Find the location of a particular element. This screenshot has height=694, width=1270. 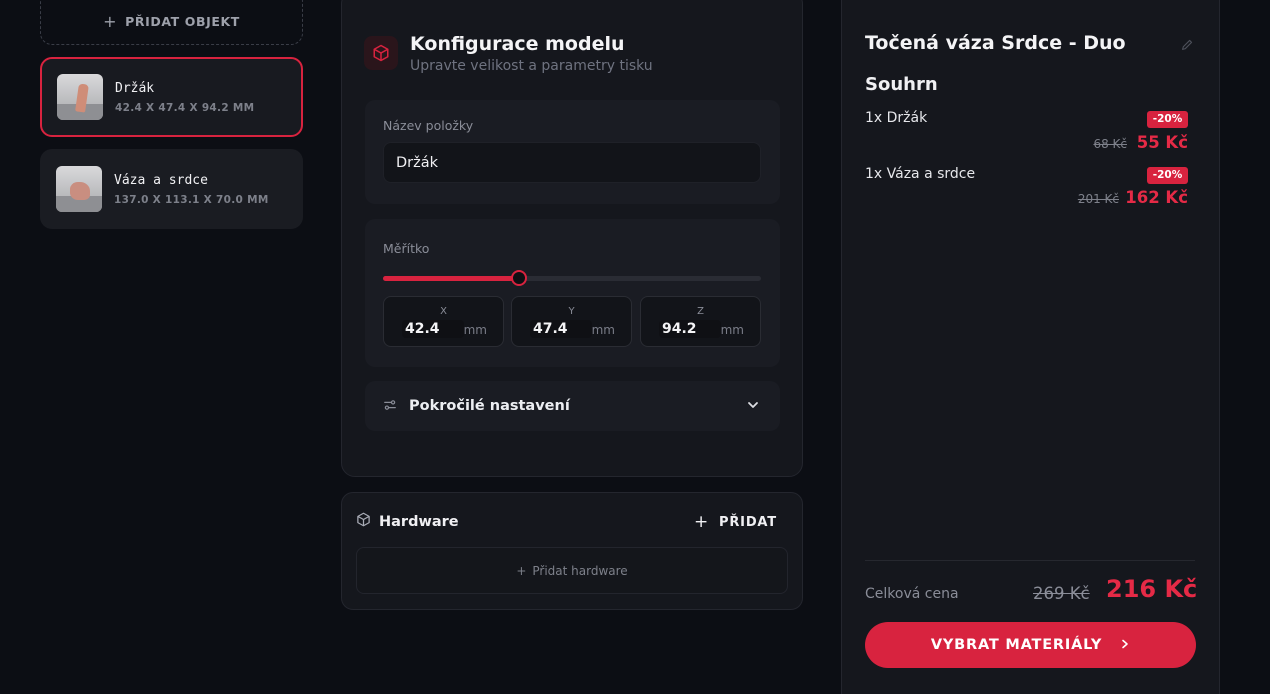

object-dimensions: 42.4 X 47.4 X 94.2 MM is located at coordinates (185, 107).